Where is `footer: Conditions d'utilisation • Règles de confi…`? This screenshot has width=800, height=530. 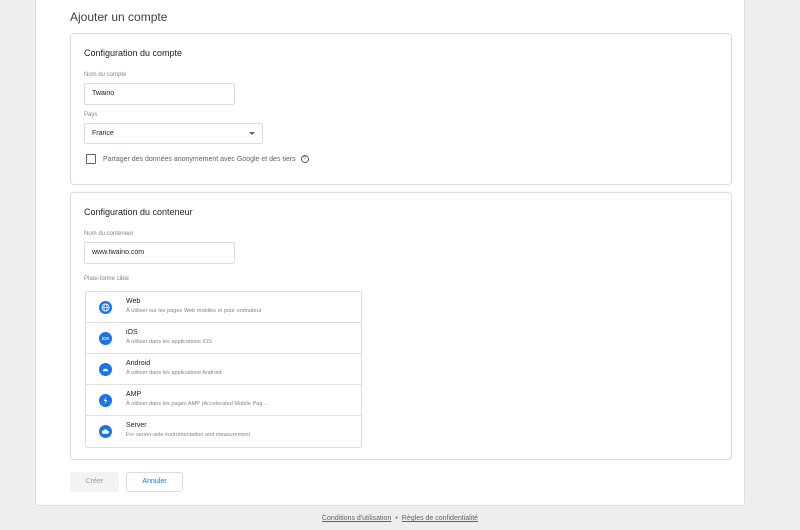
footer: Conditions d'utilisation • Règles de confi… is located at coordinates (400, 518).